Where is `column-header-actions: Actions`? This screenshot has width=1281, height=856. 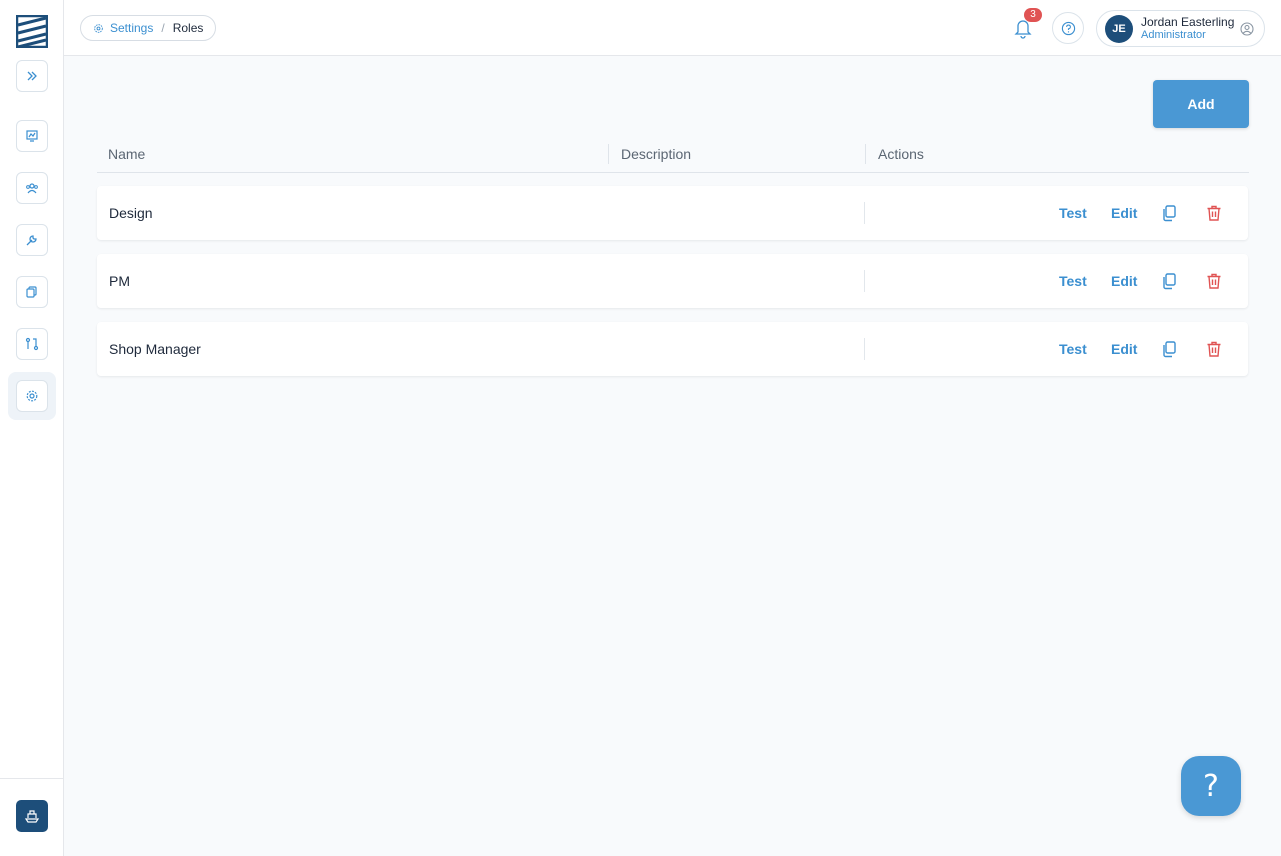 column-header-actions: Actions is located at coordinates (901, 154).